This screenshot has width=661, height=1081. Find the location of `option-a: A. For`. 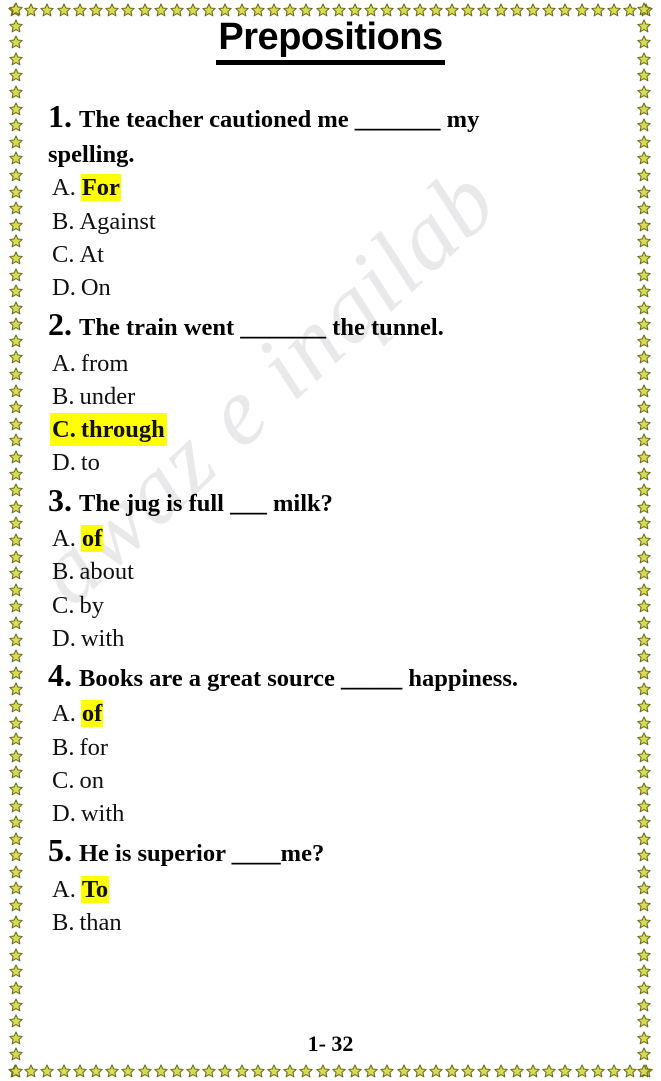

option-a: A. For is located at coordinates (84, 188).